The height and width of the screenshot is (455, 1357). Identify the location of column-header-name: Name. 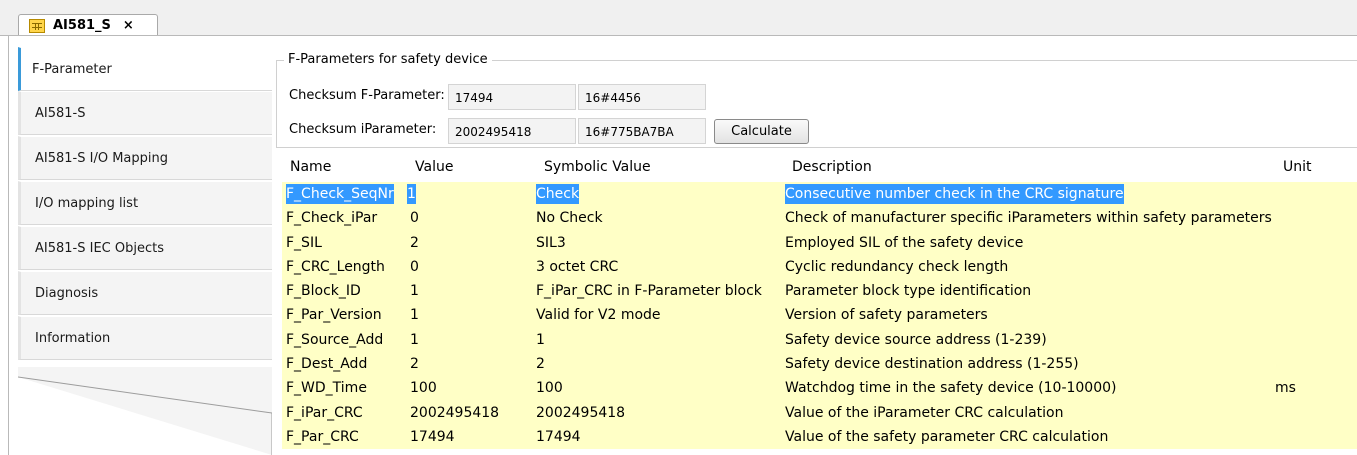
(310, 167).